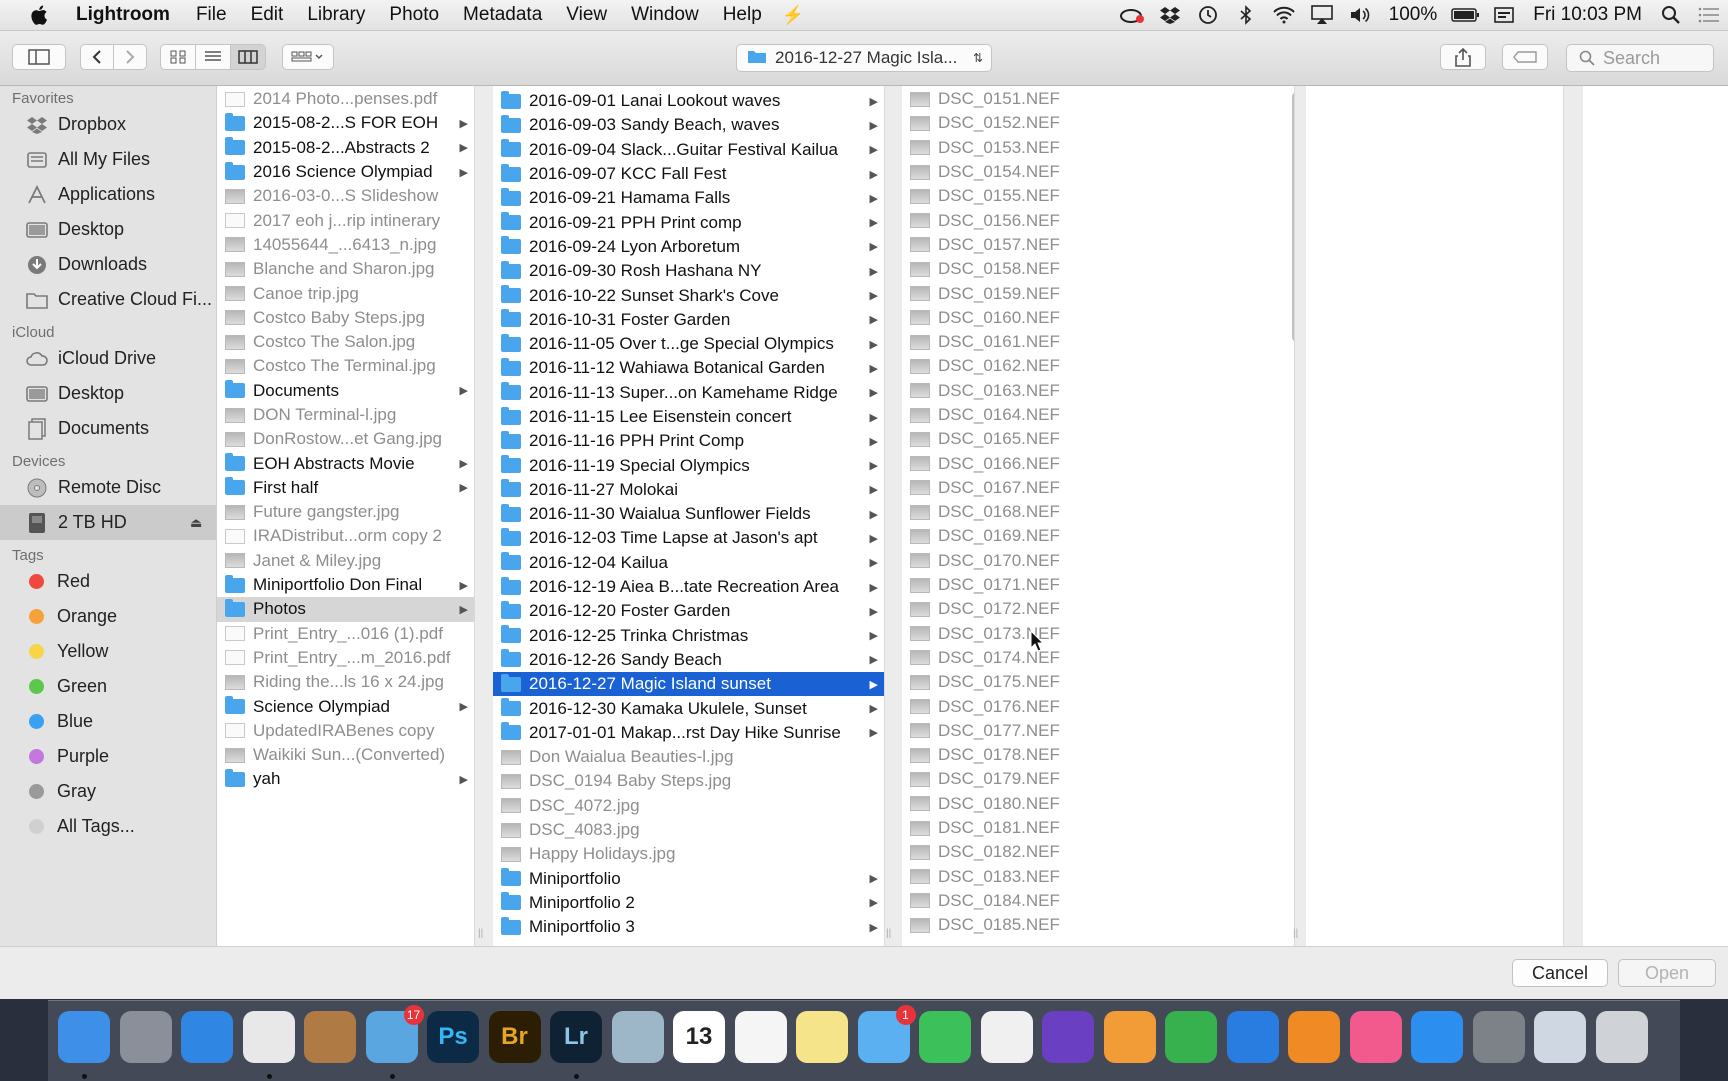 This screenshot has width=1728, height=1081. Describe the element at coordinates (1098, 779) in the screenshot. I see `file-row: DSC_0179.NEF` at that location.